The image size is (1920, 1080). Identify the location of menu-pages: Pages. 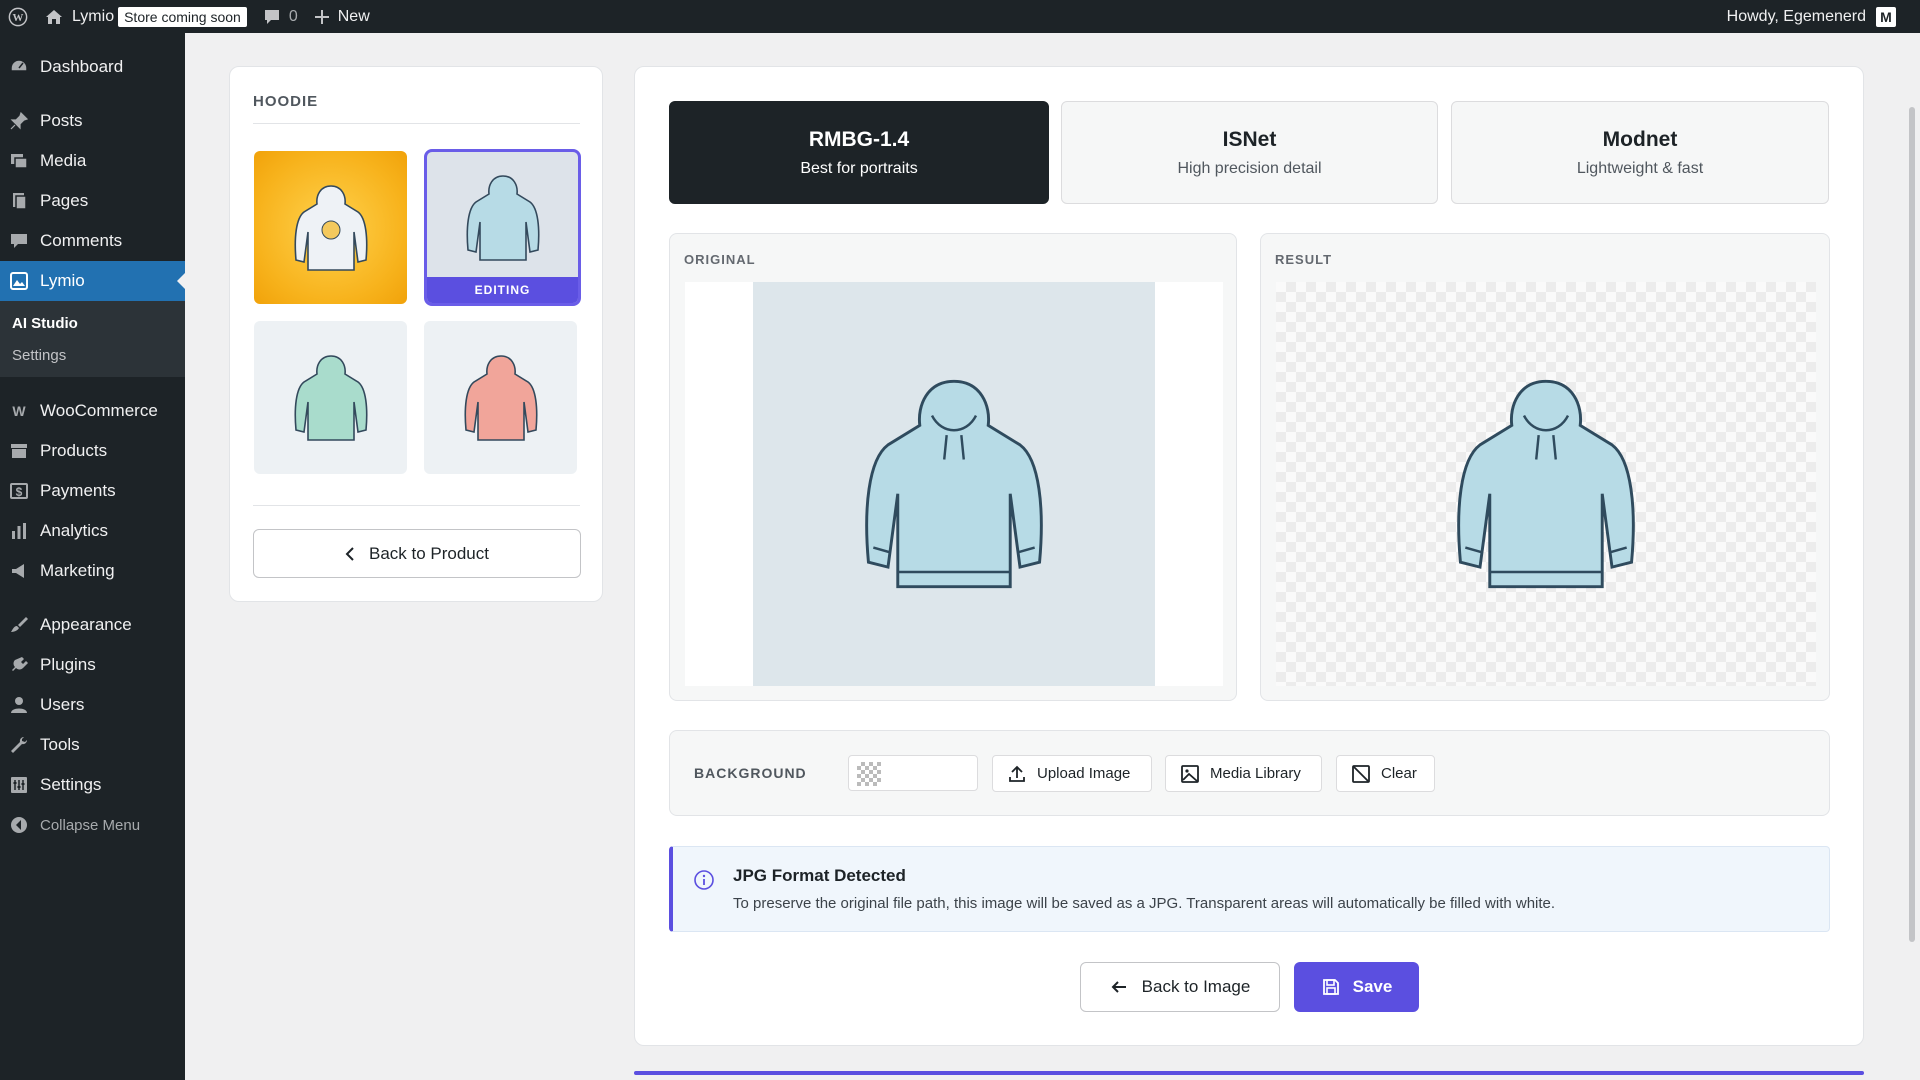
(92, 201).